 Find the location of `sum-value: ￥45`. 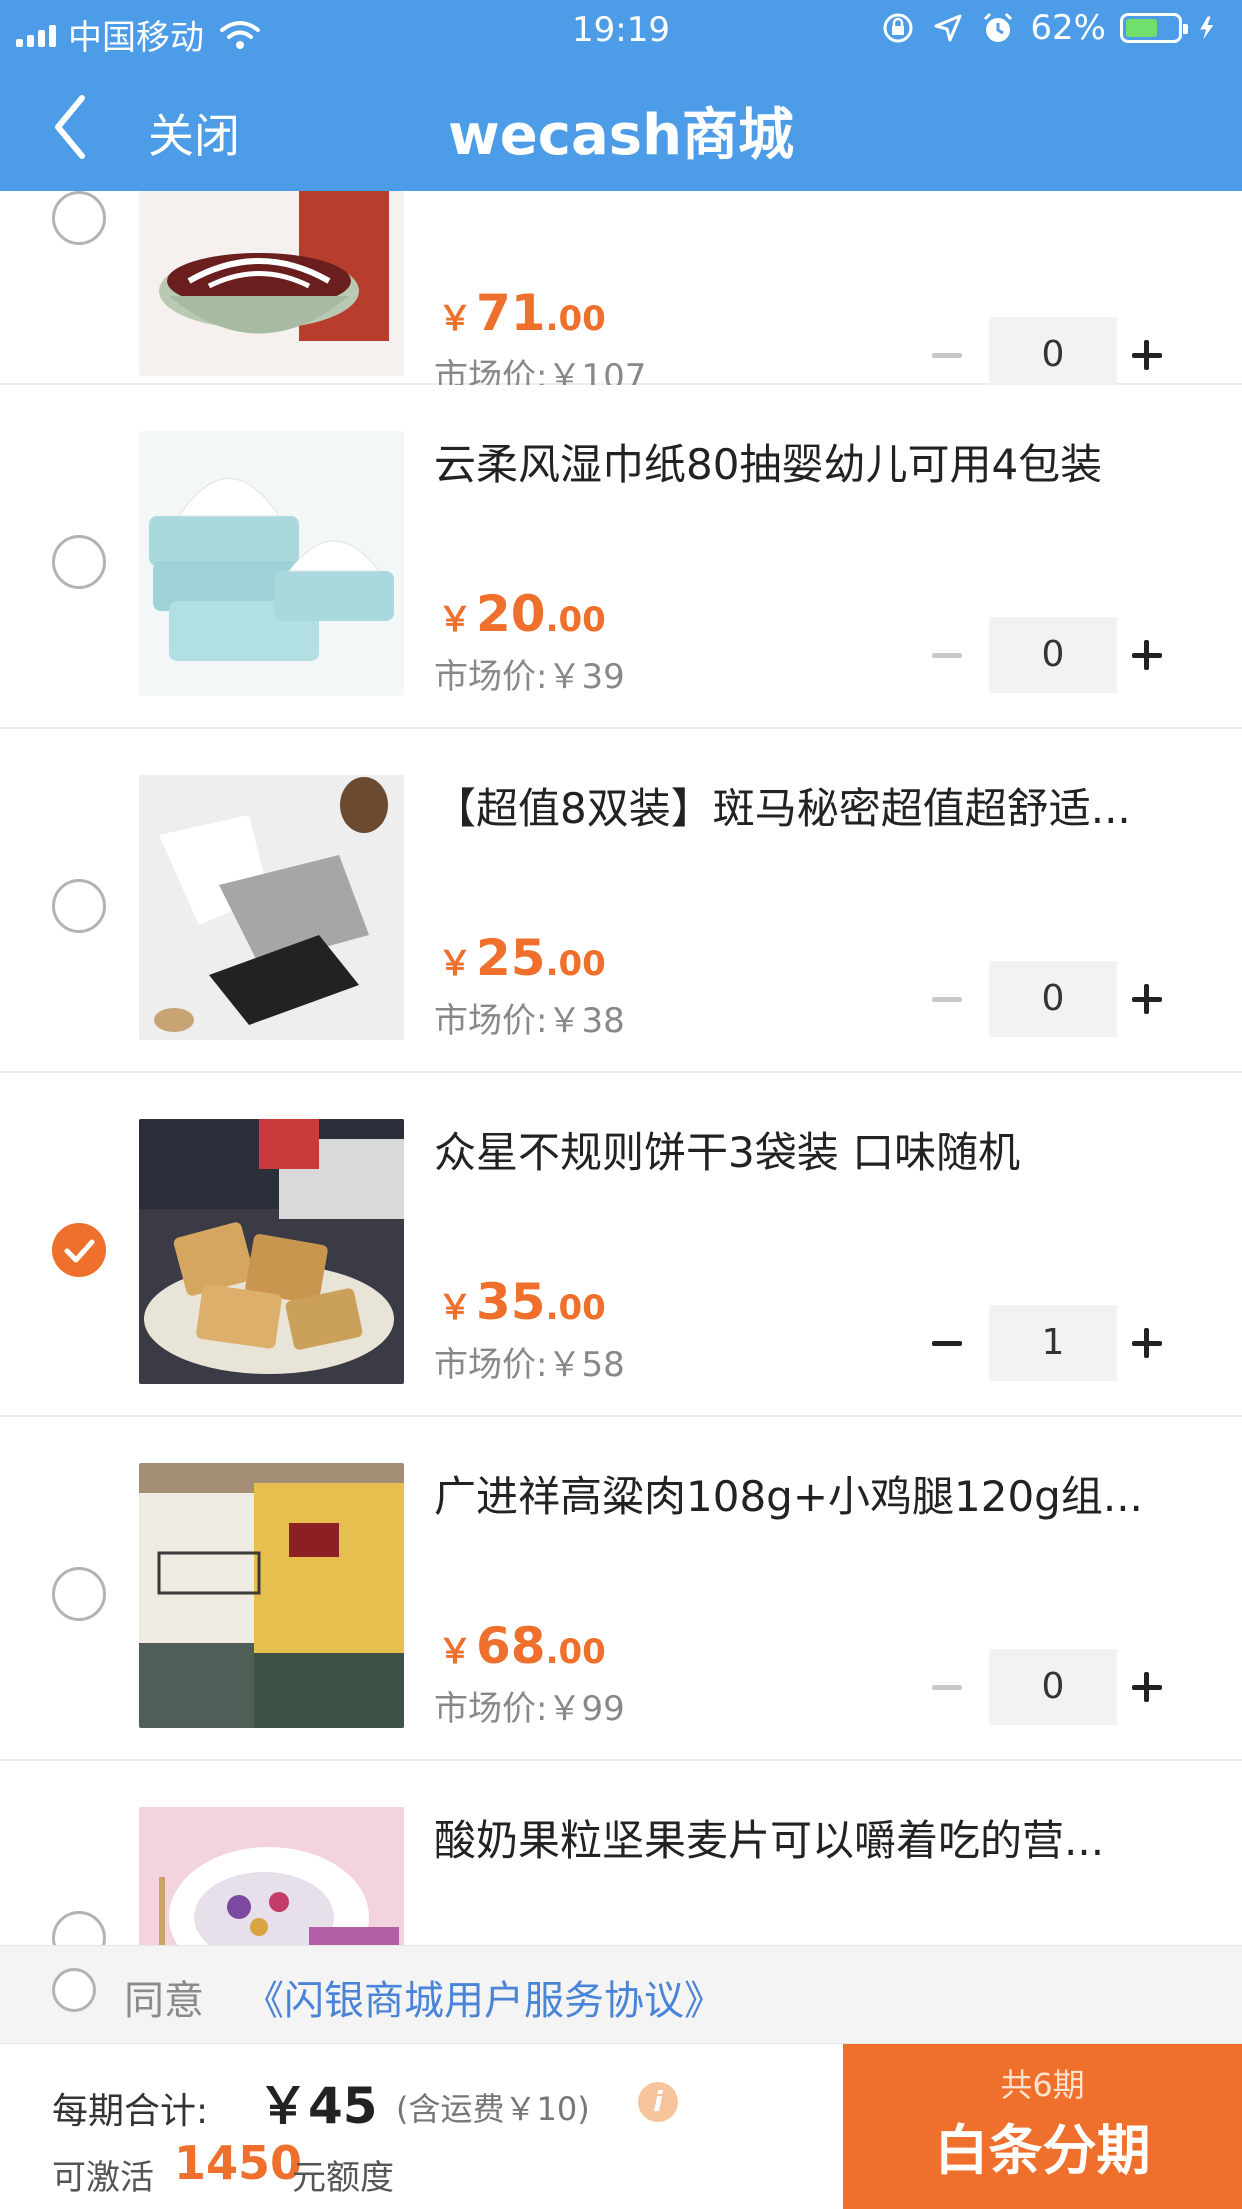

sum-value: ￥45 is located at coordinates (318, 2106).